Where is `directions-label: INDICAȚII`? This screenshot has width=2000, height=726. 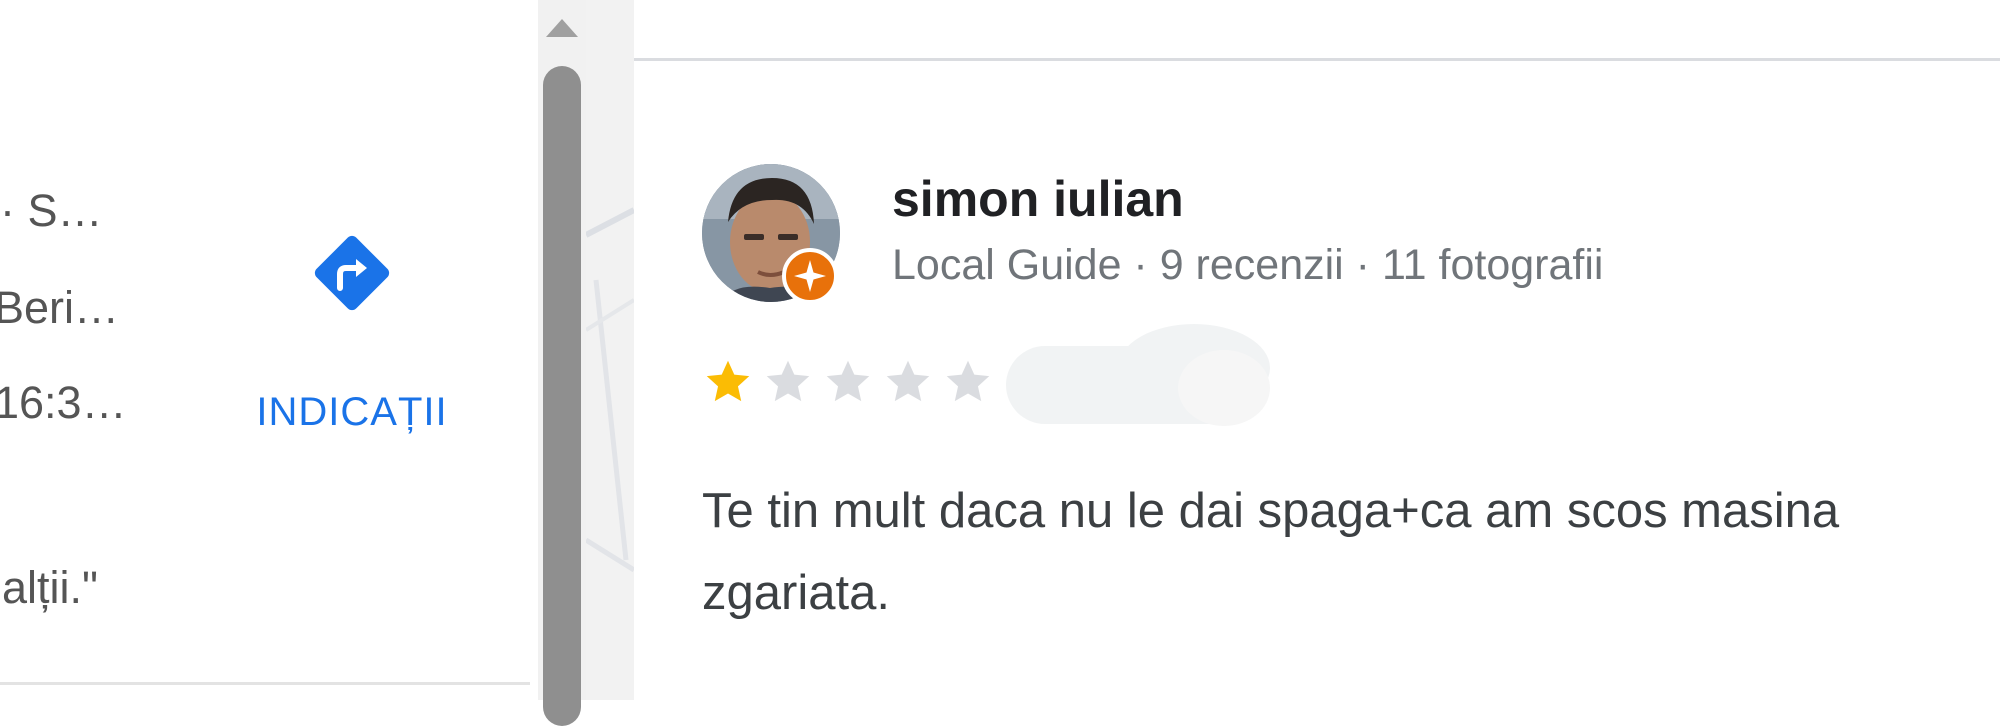 directions-label: INDICAȚII is located at coordinates (352, 412).